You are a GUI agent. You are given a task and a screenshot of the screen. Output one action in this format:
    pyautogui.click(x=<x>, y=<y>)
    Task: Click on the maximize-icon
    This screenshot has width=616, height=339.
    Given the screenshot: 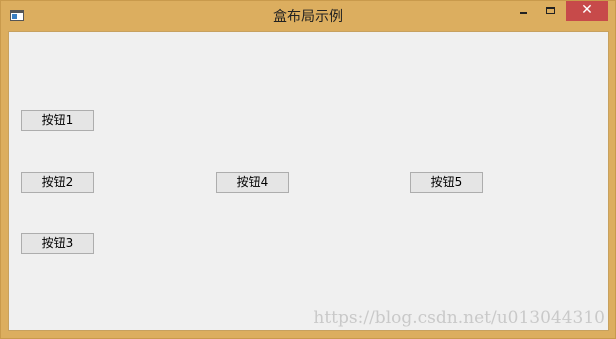 What is the action you would take?
    pyautogui.click(x=550, y=10)
    